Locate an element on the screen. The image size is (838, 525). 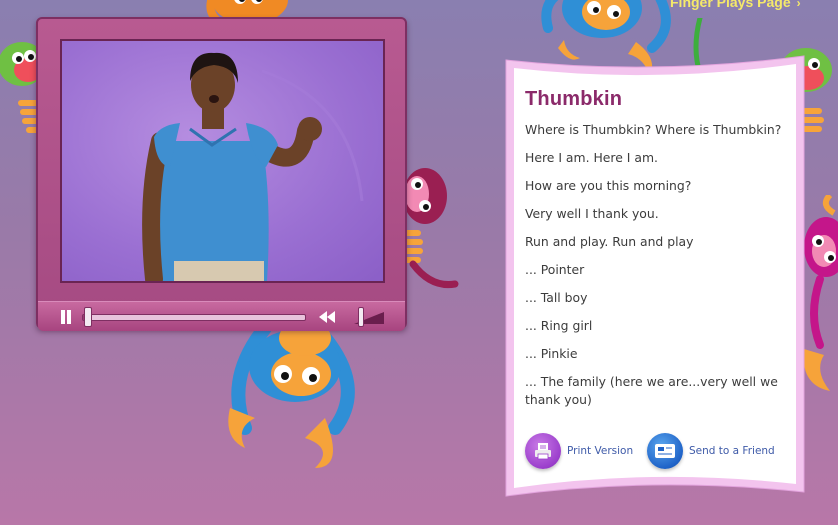
send-to-friend-label: Send to a Friend is located at coordinates (732, 451).